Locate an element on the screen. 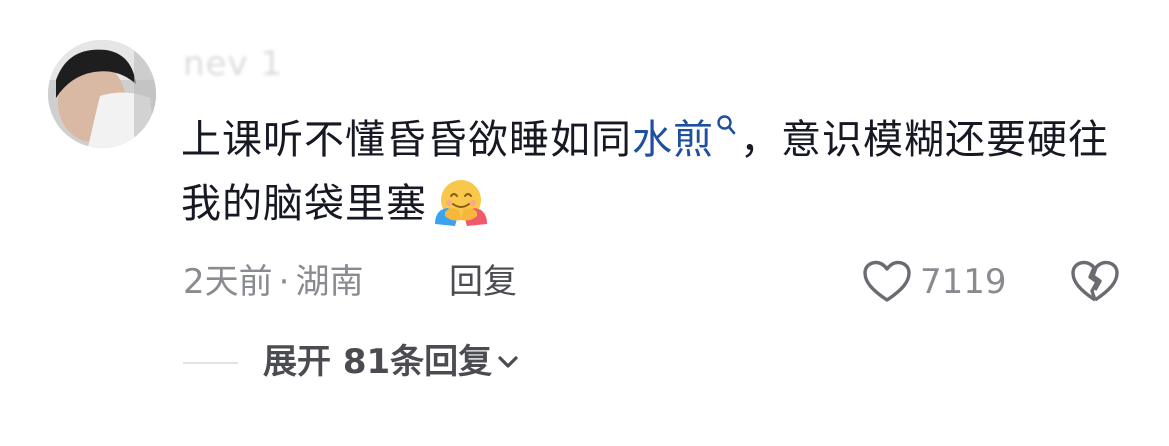  comment-location: 湖南 is located at coordinates (329, 282).